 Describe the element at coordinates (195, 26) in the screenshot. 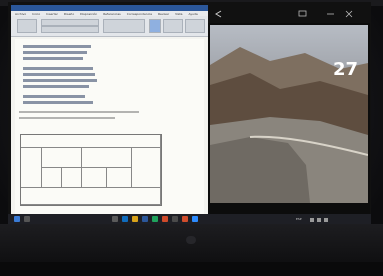

I see `editing-group` at that location.